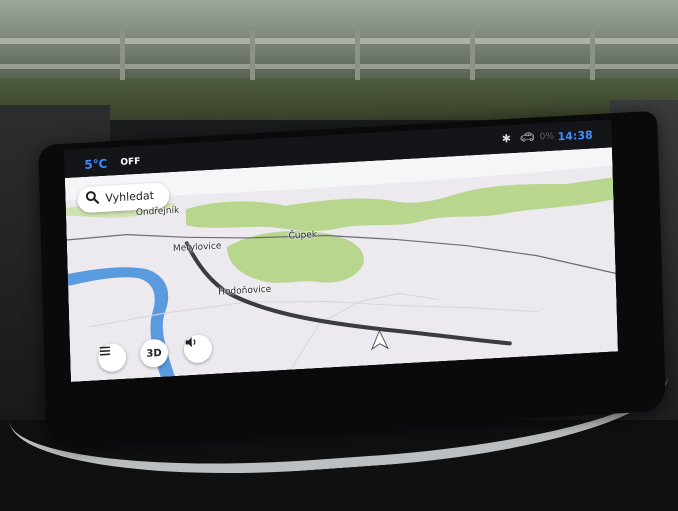  Describe the element at coordinates (92, 197) in the screenshot. I see `search-icon` at that location.